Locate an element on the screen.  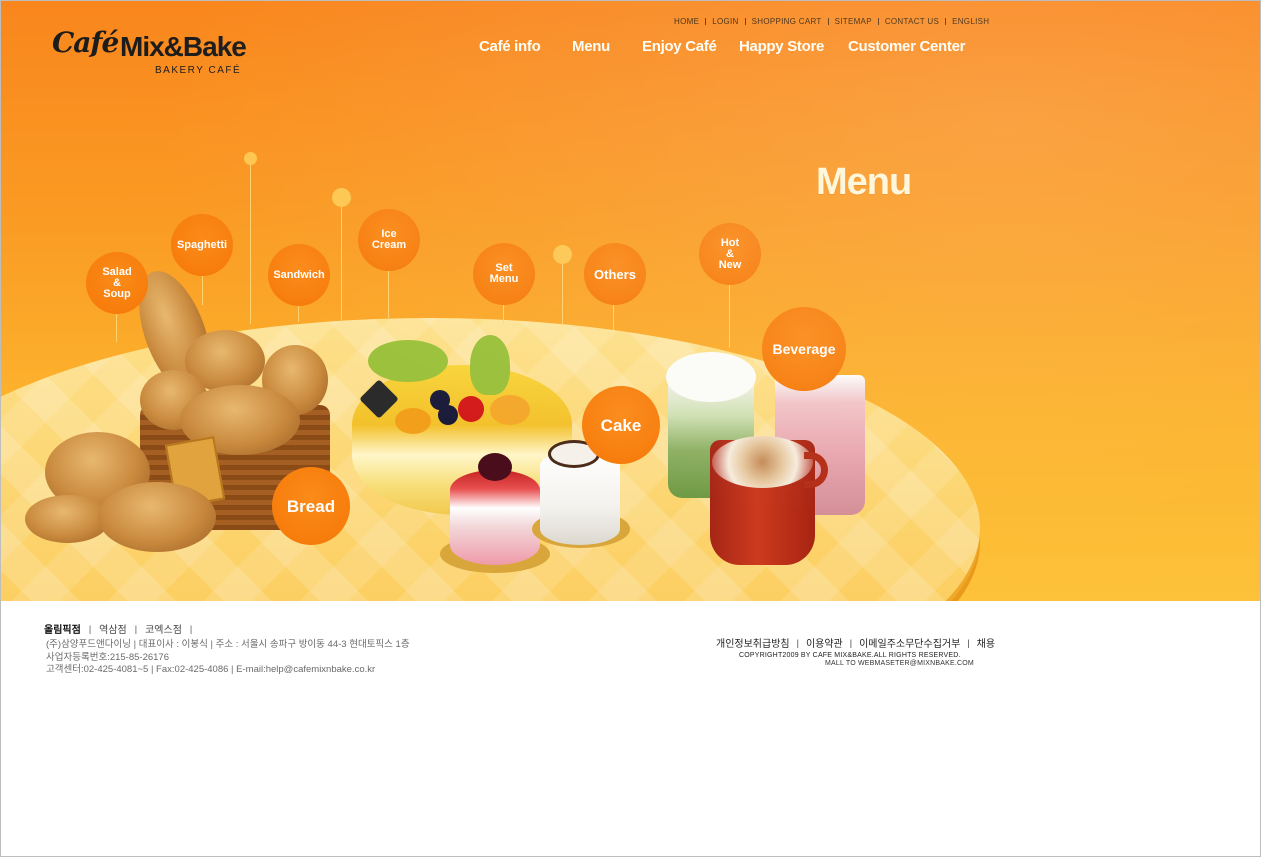
util-login-link: LOGIN is located at coordinates (725, 21).